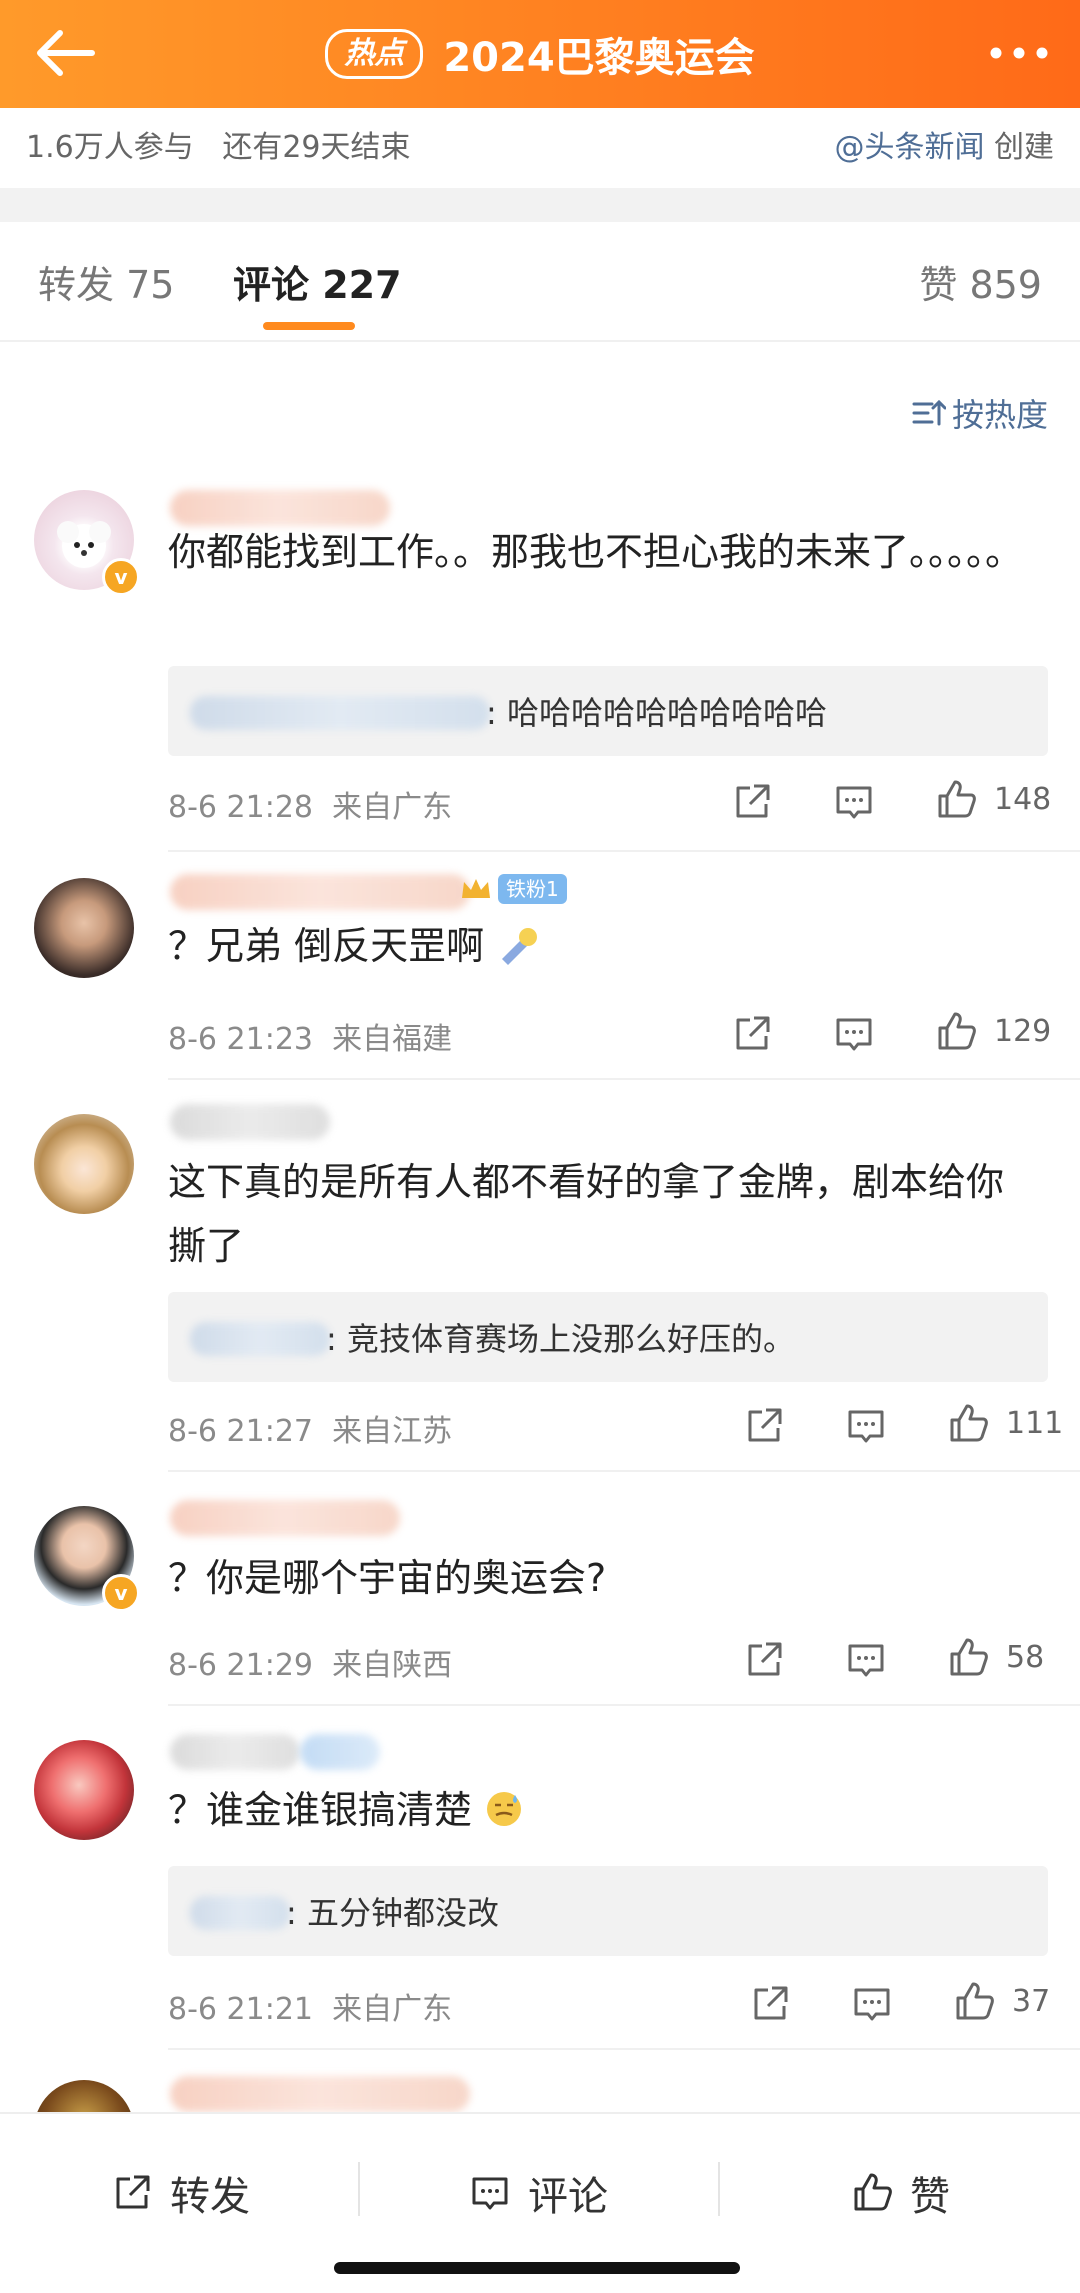  I want to click on more-button, so click(1019, 53).